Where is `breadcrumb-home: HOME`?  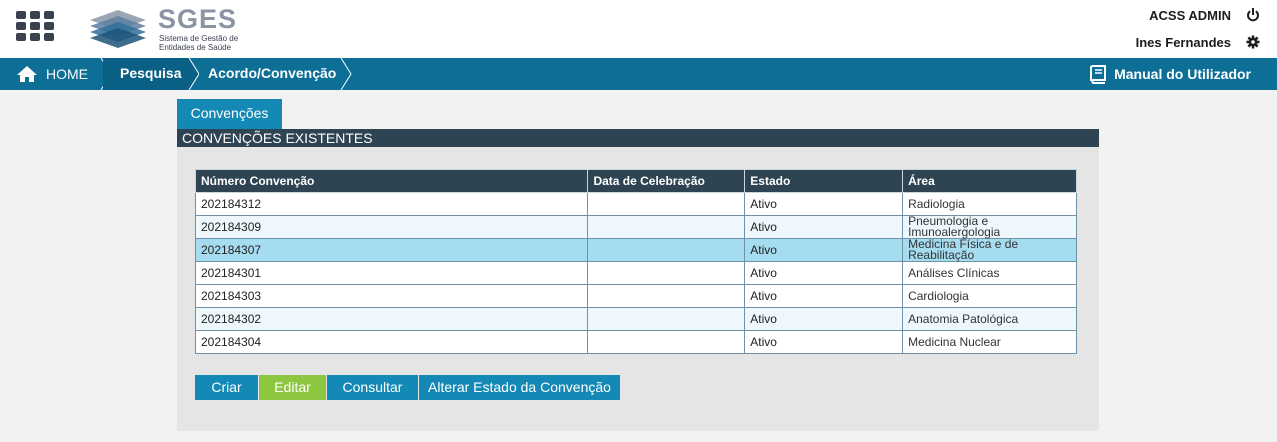 breadcrumb-home: HOME is located at coordinates (52, 74).